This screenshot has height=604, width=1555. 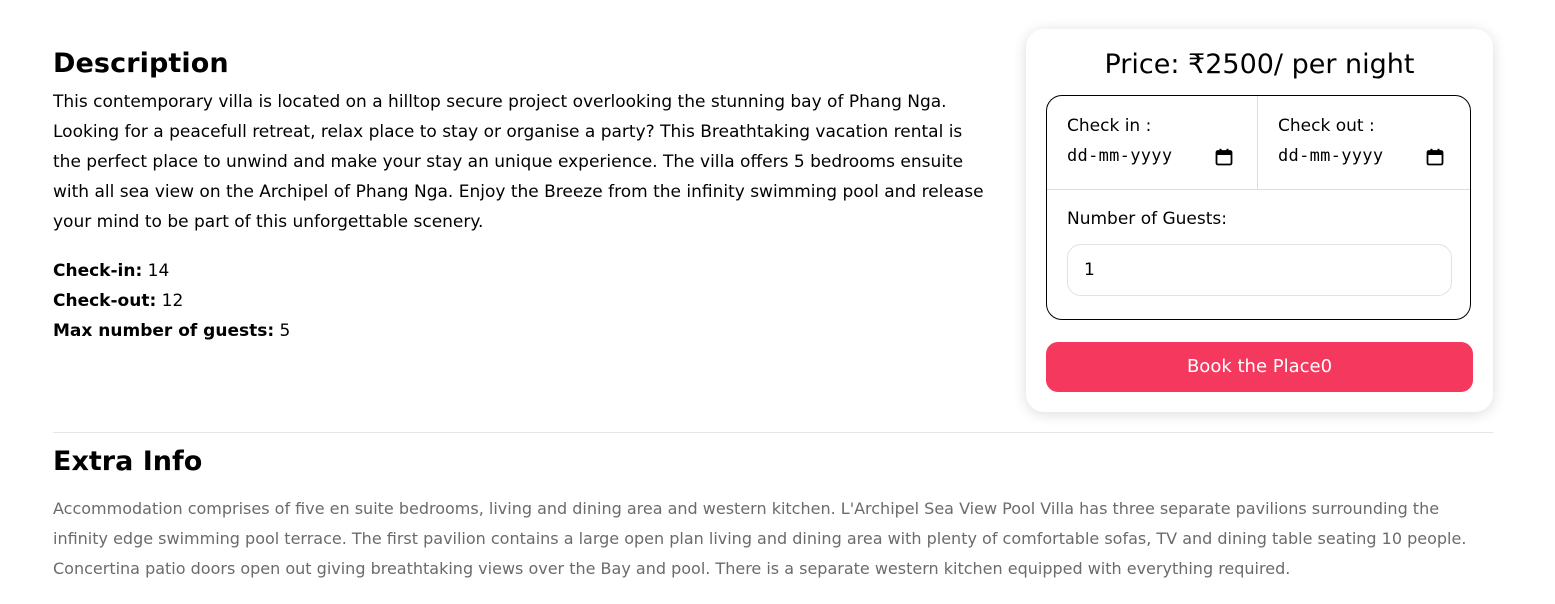 What do you see at coordinates (1259, 367) in the screenshot?
I see `book-button: Book the Place0` at bounding box center [1259, 367].